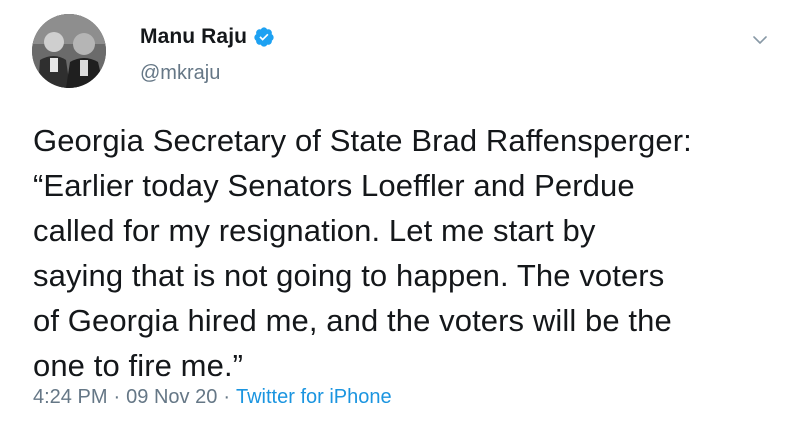 Image resolution: width=800 pixels, height=436 pixels. I want to click on chevron-down-icon, so click(760, 40).